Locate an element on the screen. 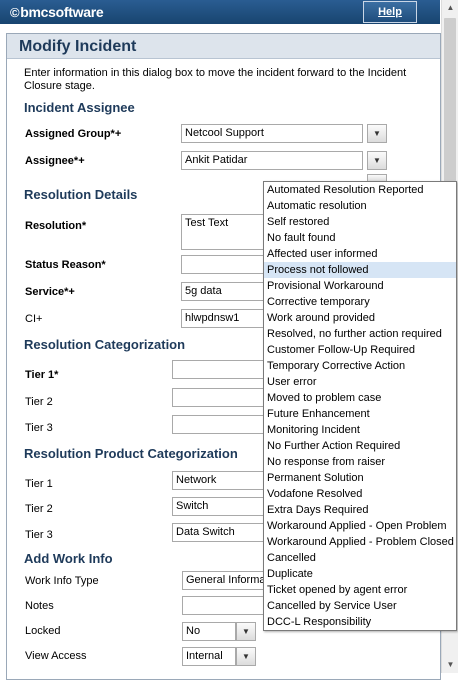 The height and width of the screenshot is (680, 458). resolution-label: Resolution* is located at coordinates (56, 226).